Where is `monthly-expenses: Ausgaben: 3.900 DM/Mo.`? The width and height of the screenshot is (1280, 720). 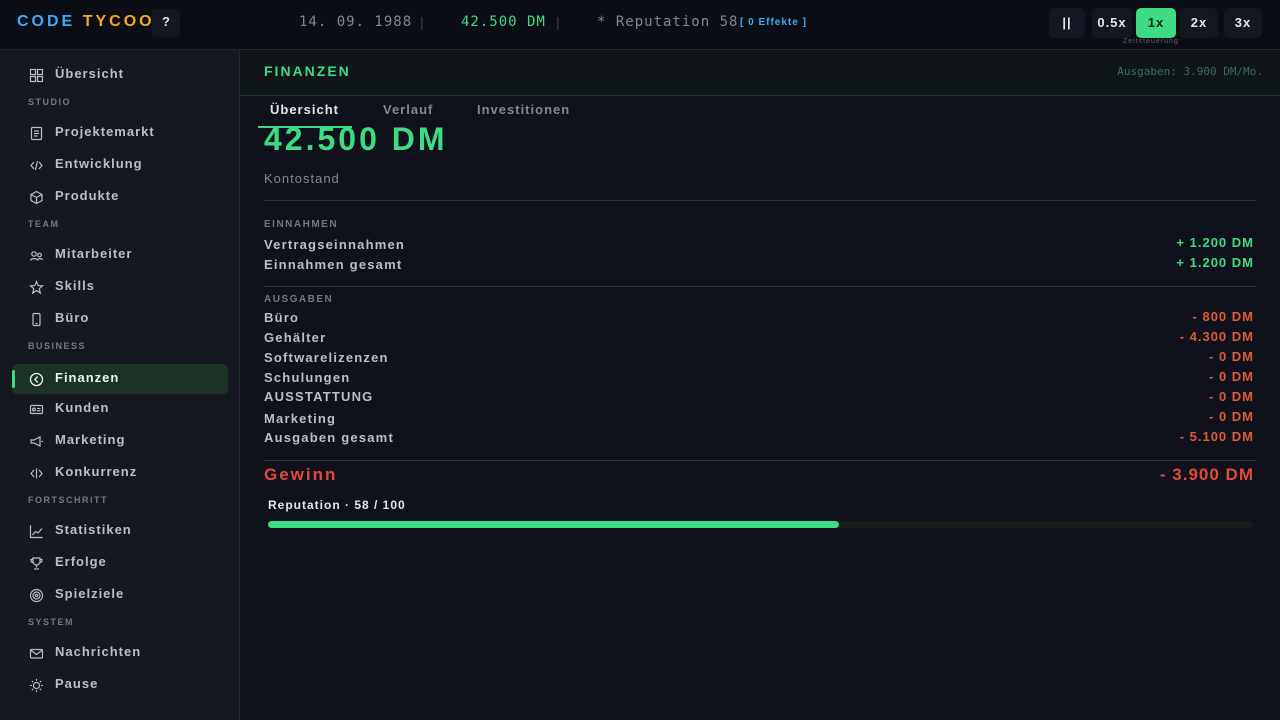
monthly-expenses: Ausgaben: 3.900 DM/Mo. is located at coordinates (1190, 71).